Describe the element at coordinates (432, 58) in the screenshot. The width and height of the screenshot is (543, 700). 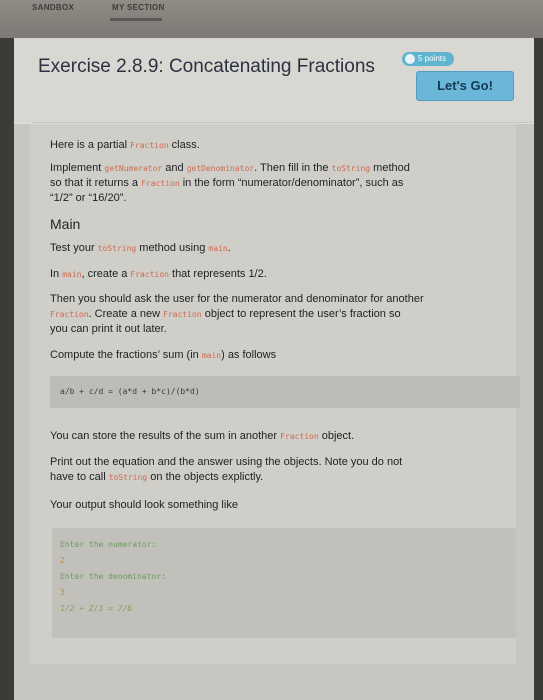
I see `points-label: 5 points` at that location.